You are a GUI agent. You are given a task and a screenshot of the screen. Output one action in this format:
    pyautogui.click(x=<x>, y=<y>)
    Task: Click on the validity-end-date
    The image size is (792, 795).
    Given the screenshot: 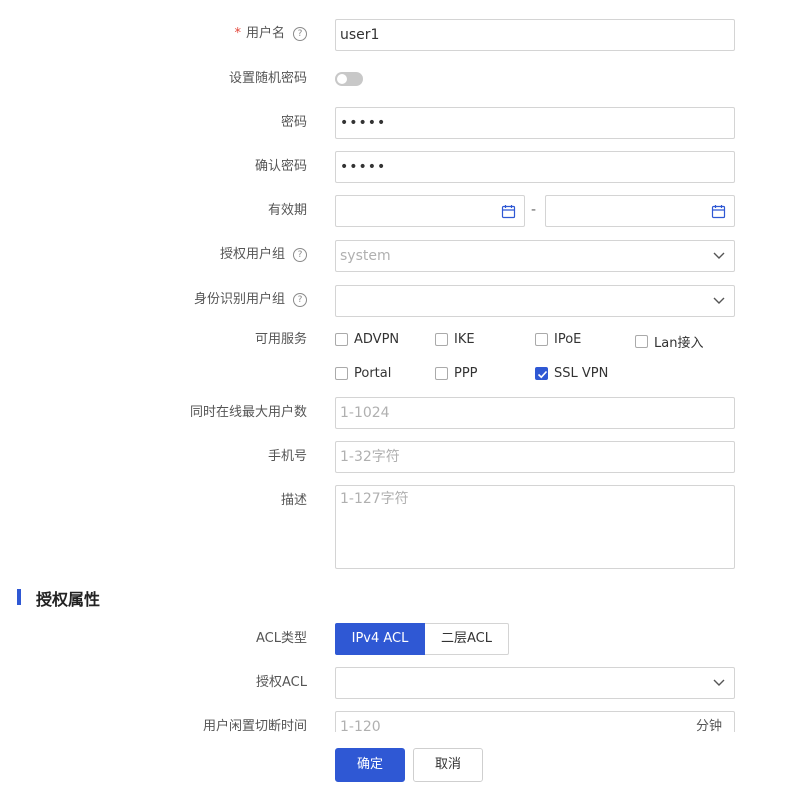 What is the action you would take?
    pyautogui.click(x=640, y=211)
    